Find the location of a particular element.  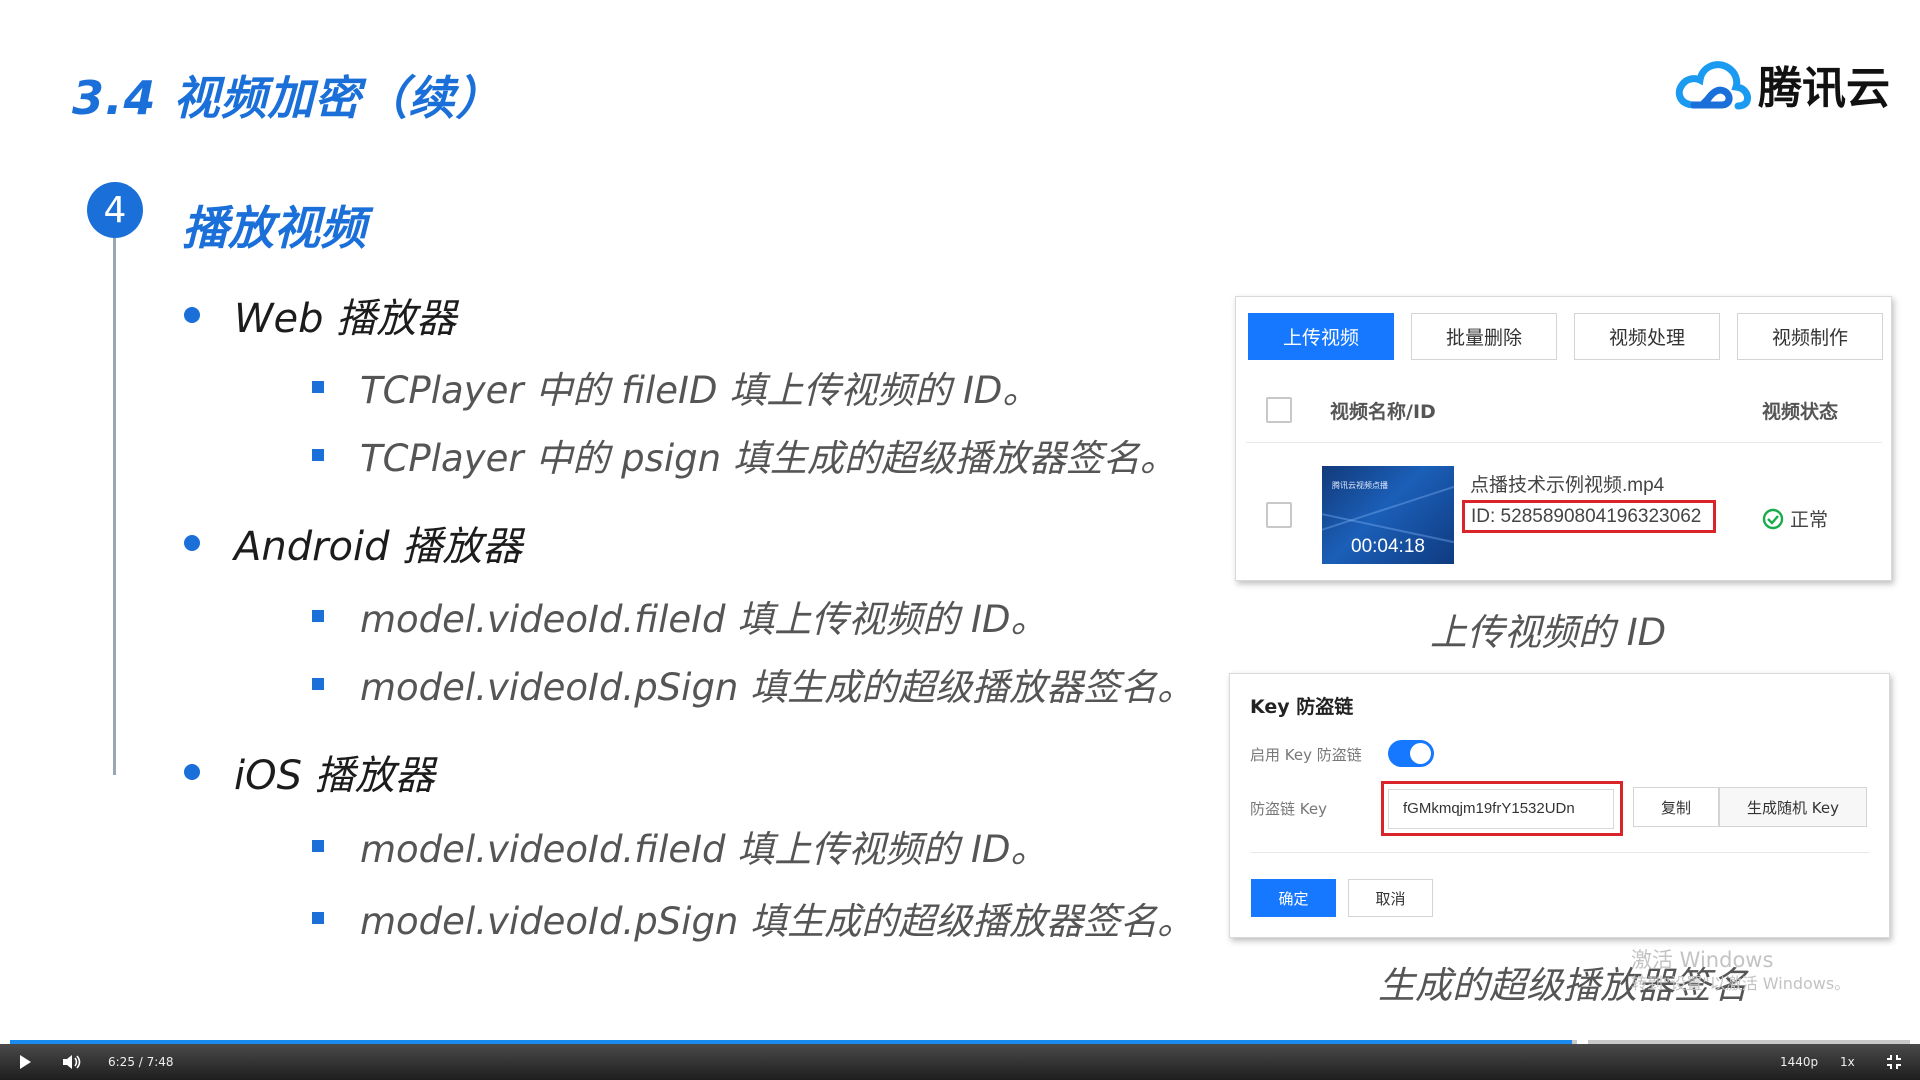

key-field-label: 防盗链 Key is located at coordinates (1288, 809).